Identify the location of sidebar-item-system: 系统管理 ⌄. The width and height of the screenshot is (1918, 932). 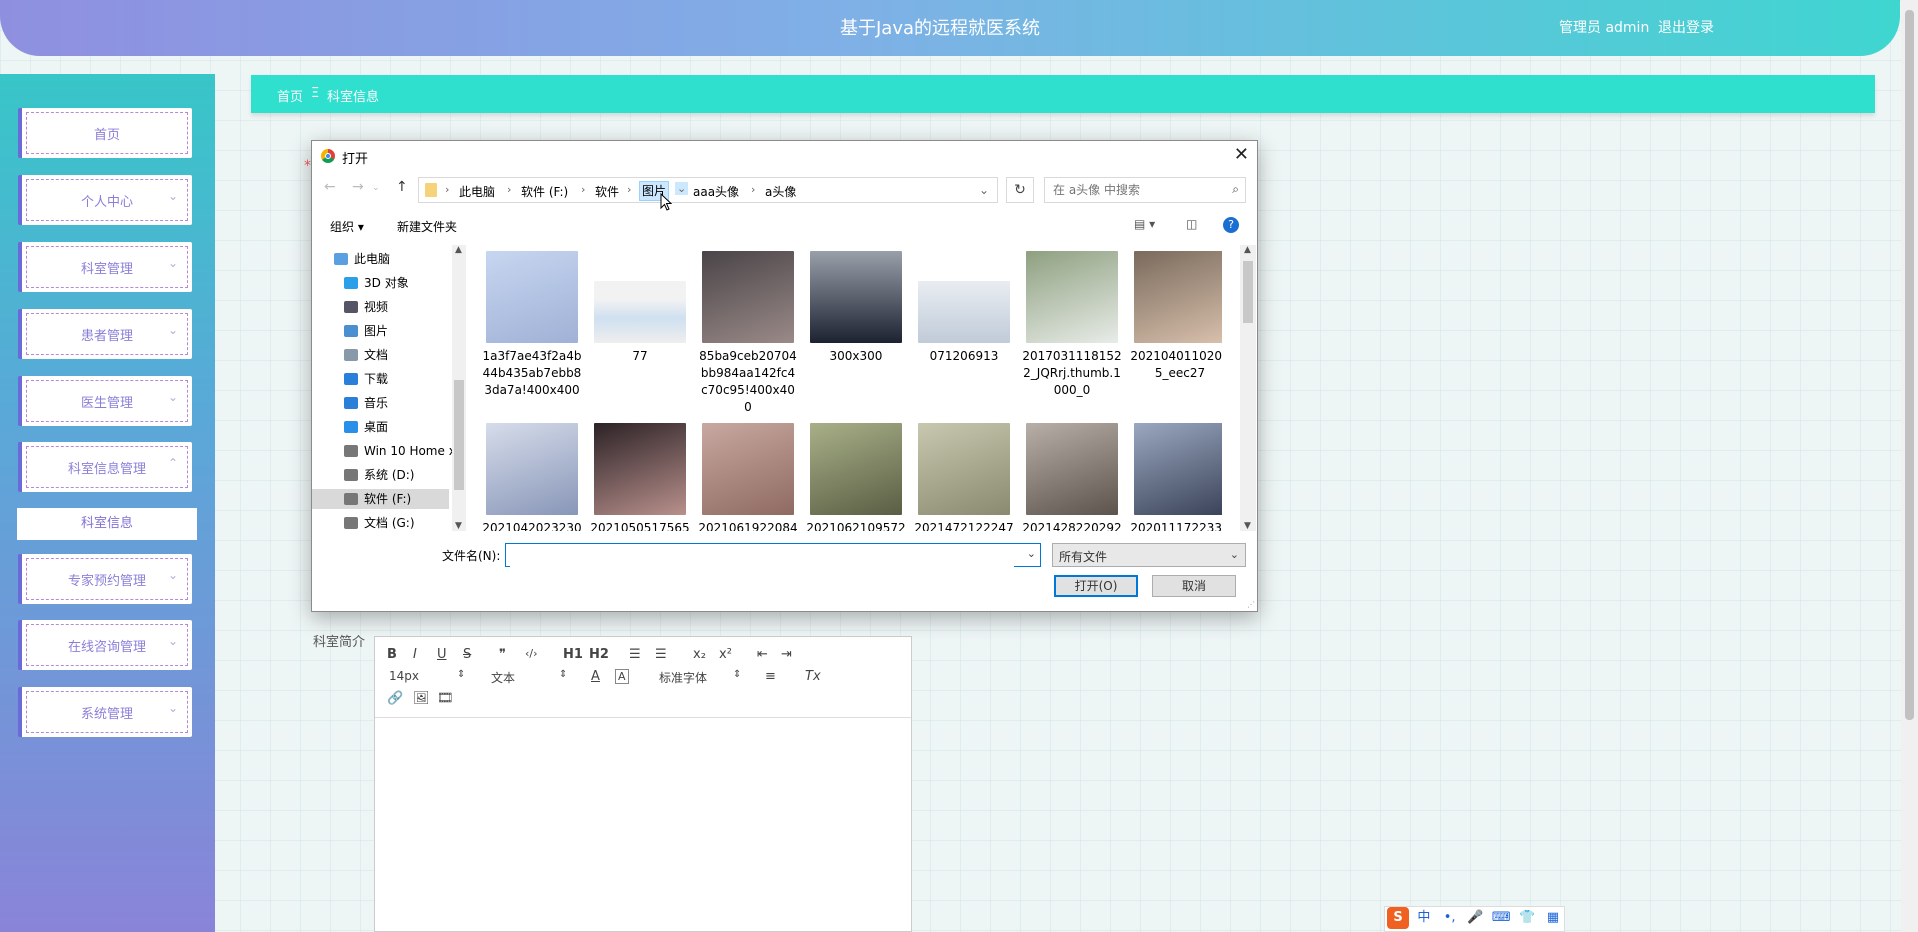
(105, 712).